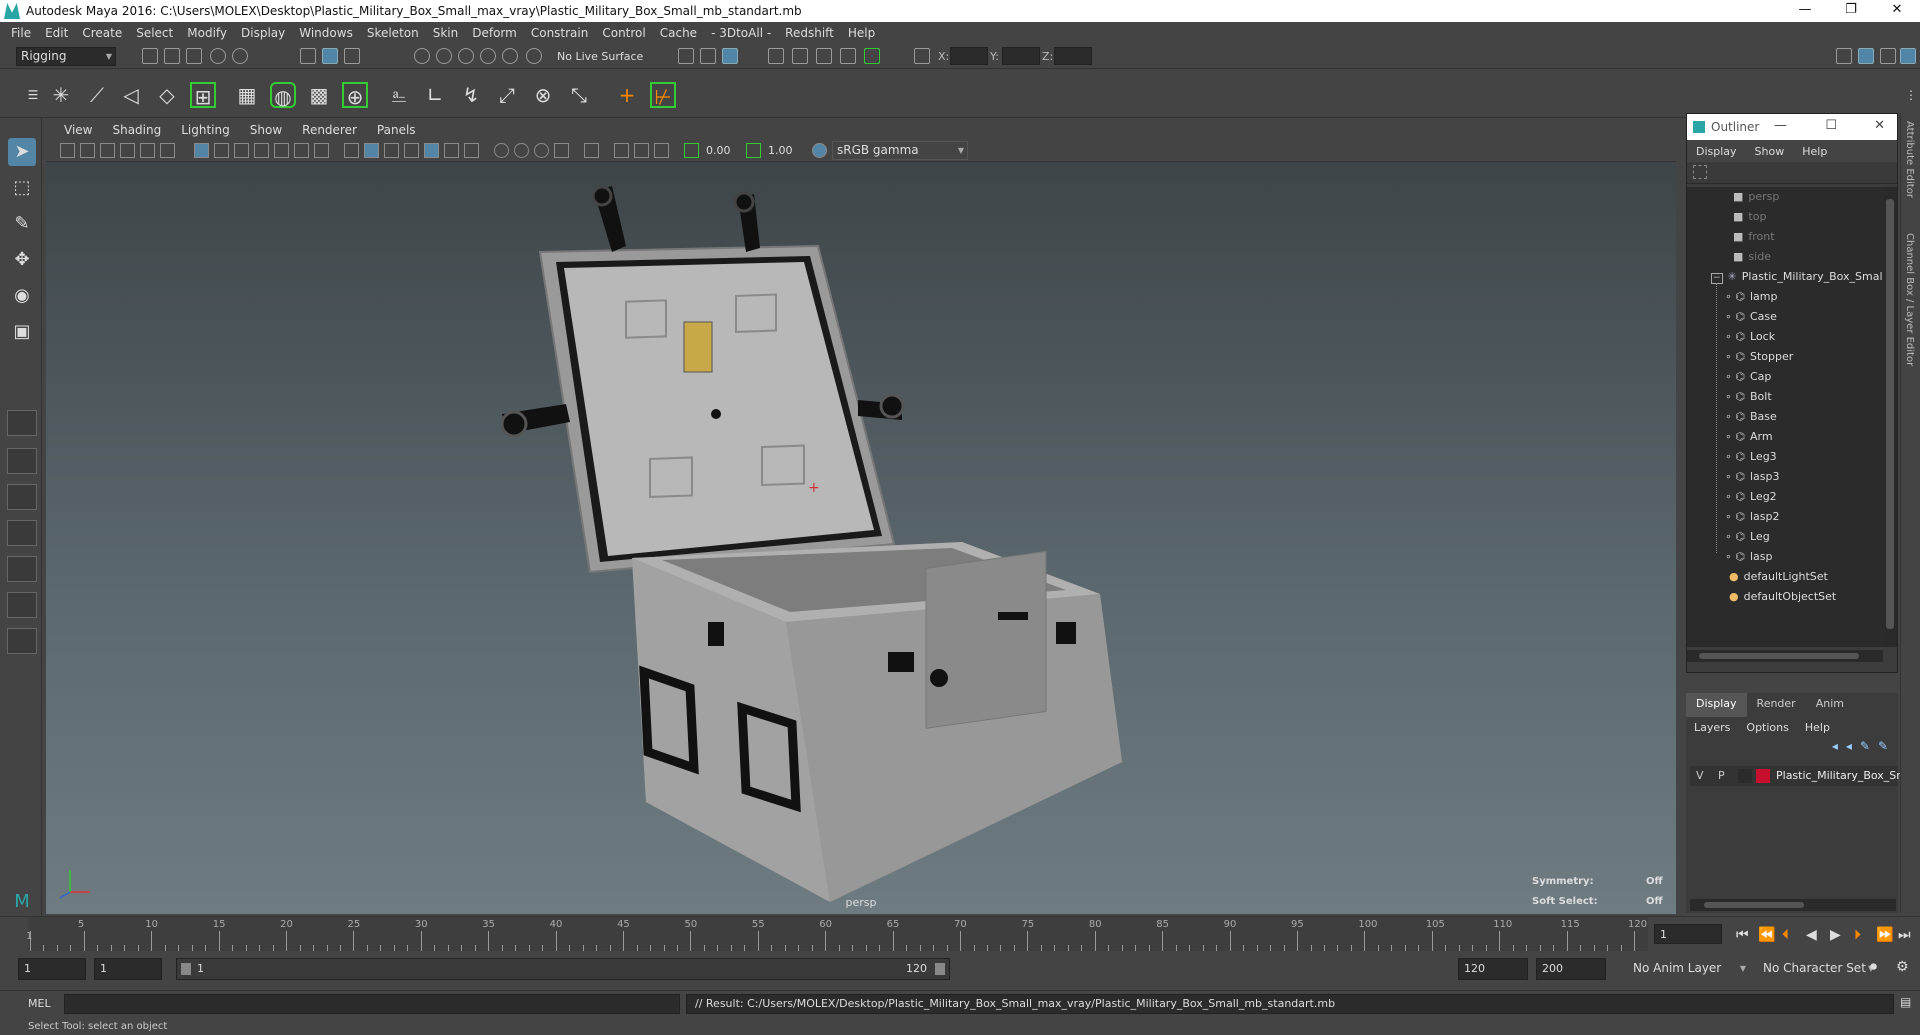  What do you see at coordinates (1721, 776) in the screenshot?
I see `layer-playback-toggle: P` at bounding box center [1721, 776].